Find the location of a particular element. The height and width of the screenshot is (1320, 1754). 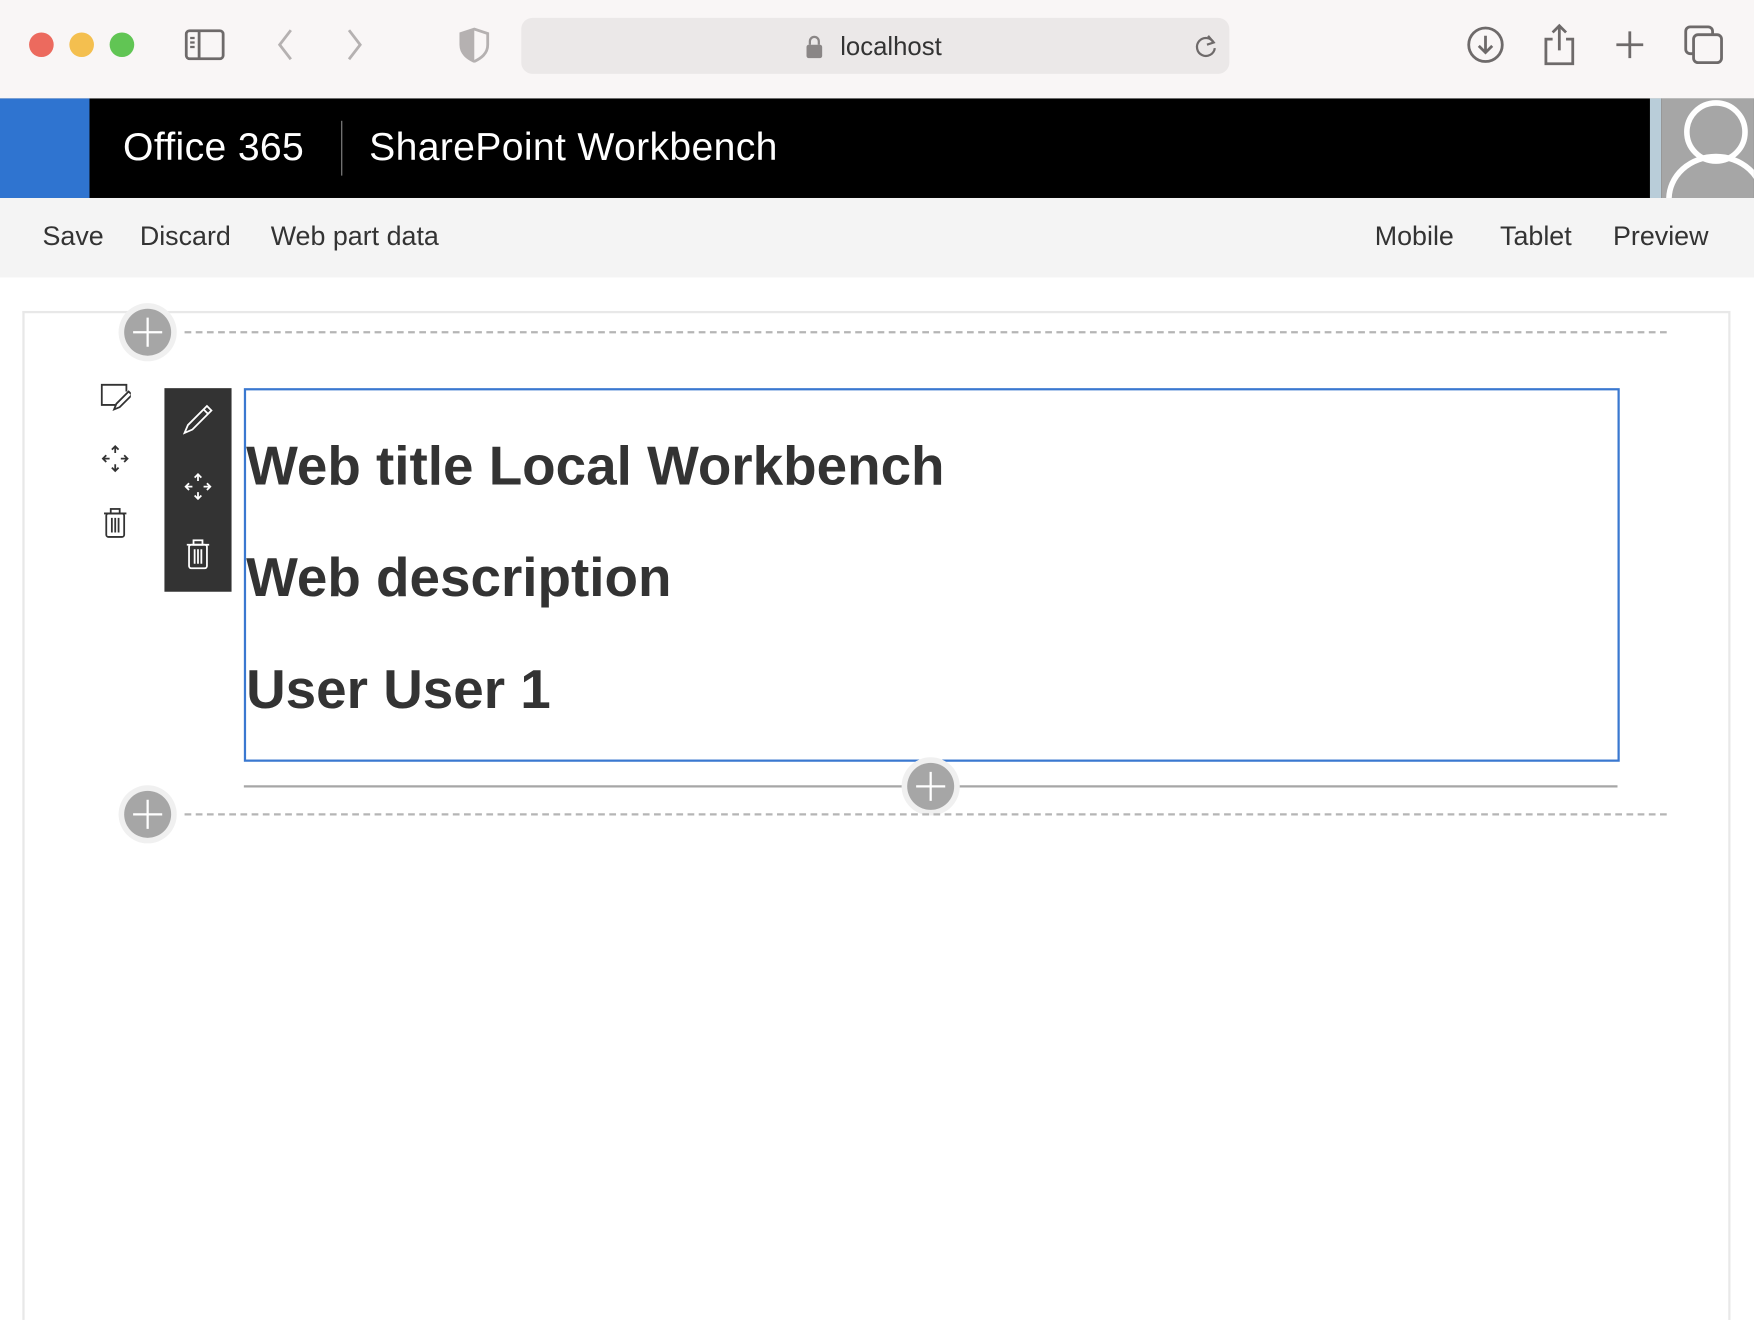

suite-header: Office 365 SharePoint Workbench is located at coordinates (877, 148).